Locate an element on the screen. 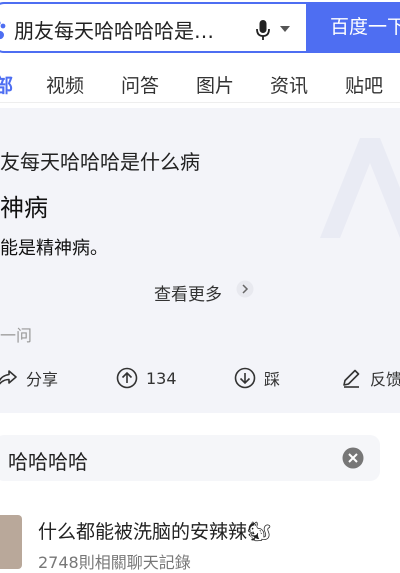 The height and width of the screenshot is (573, 400). watermark-logo-icon is located at coordinates (360, 188).